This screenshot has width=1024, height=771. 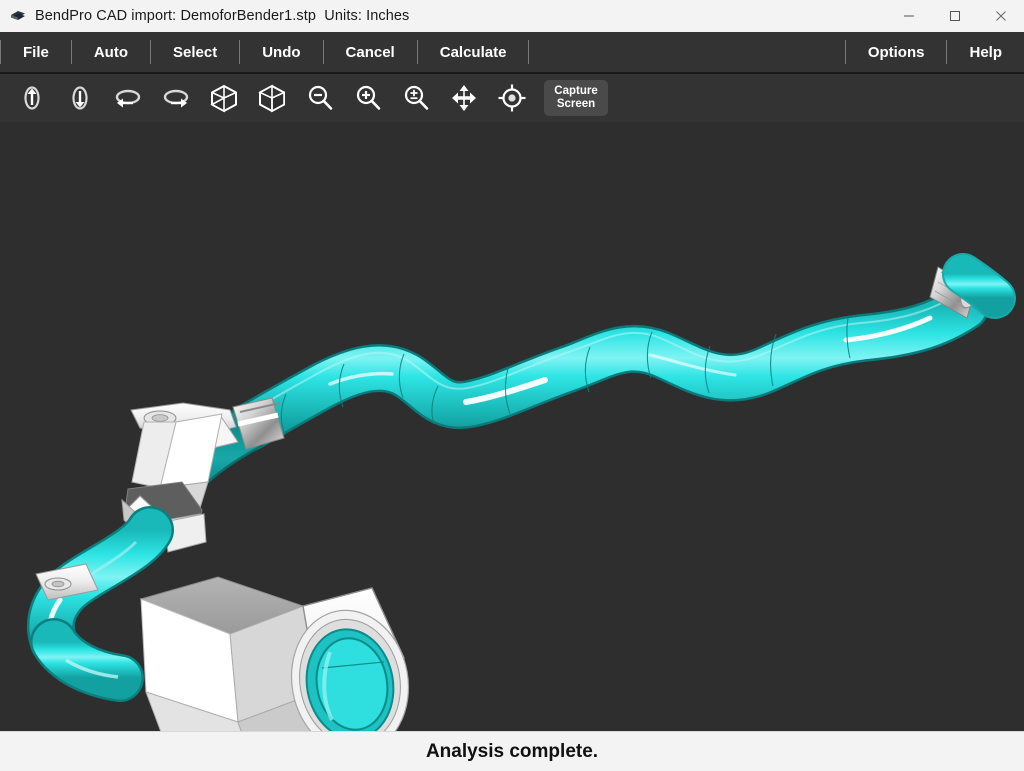 I want to click on maximize-button, so click(x=955, y=16).